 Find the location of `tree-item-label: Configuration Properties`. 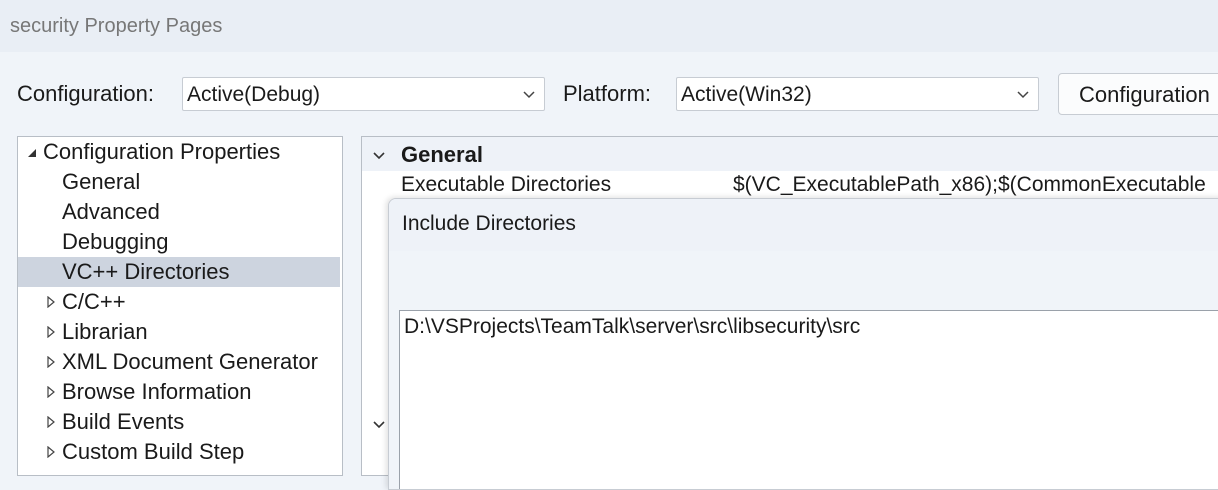

tree-item-label: Configuration Properties is located at coordinates (162, 151).